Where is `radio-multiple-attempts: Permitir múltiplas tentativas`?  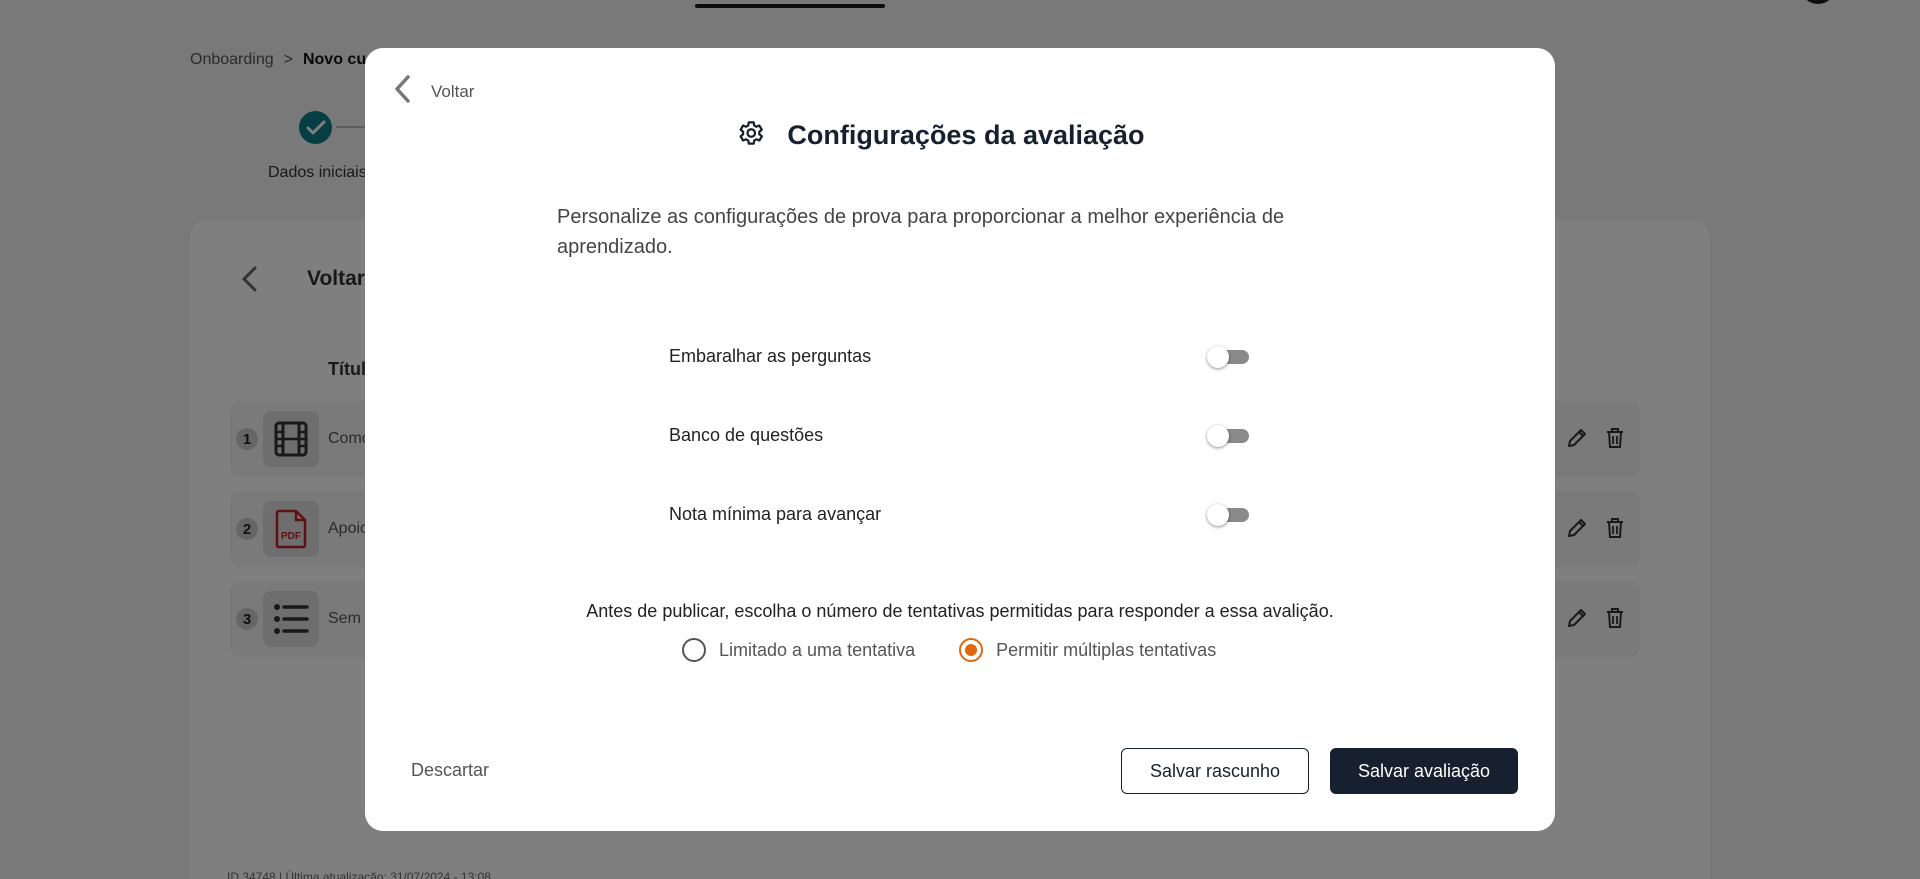 radio-multiple-attempts: Permitir múltiplas tentativas is located at coordinates (1087, 650).